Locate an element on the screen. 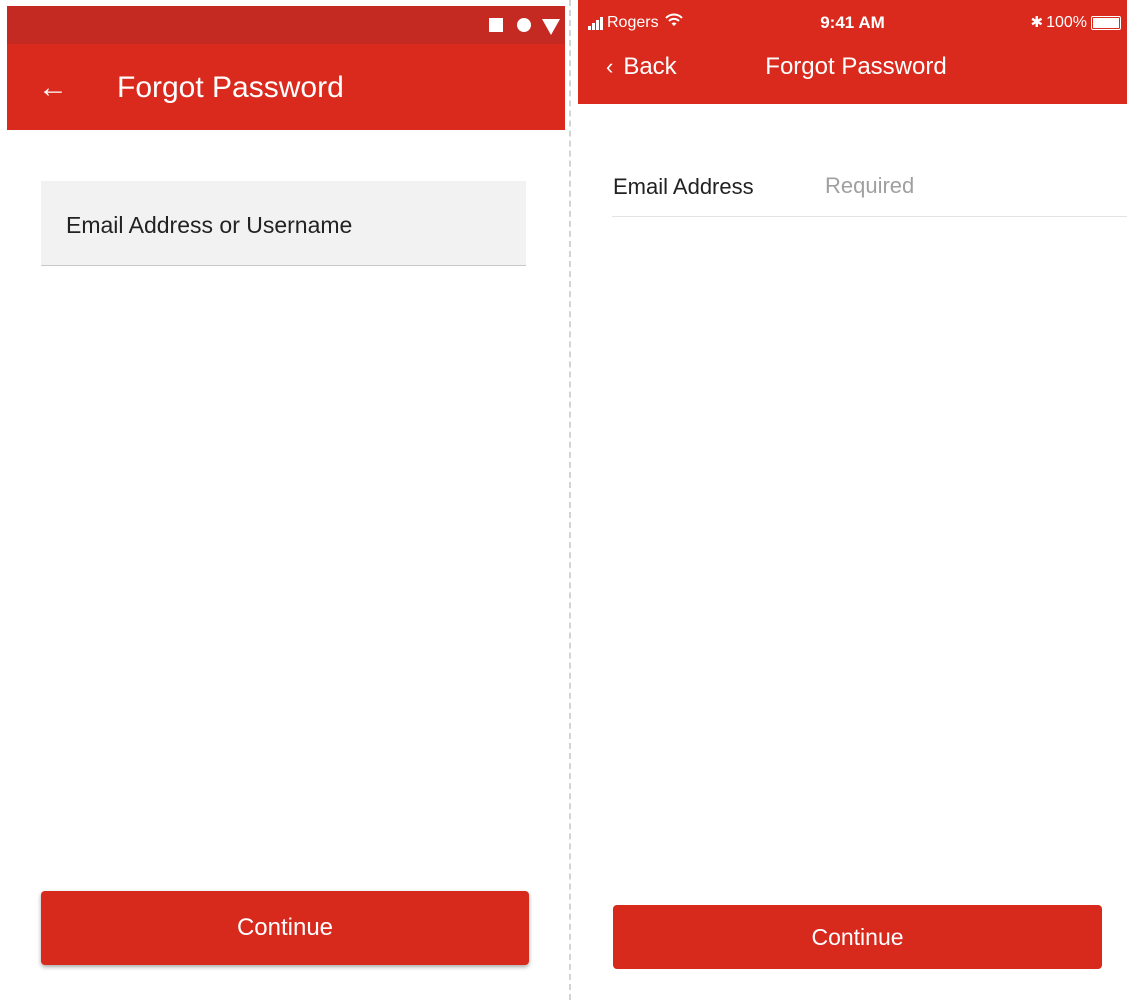 Image resolution: width=1127 pixels, height=1000 pixels. battery-status: ✱ 100% is located at coordinates (1075, 23).